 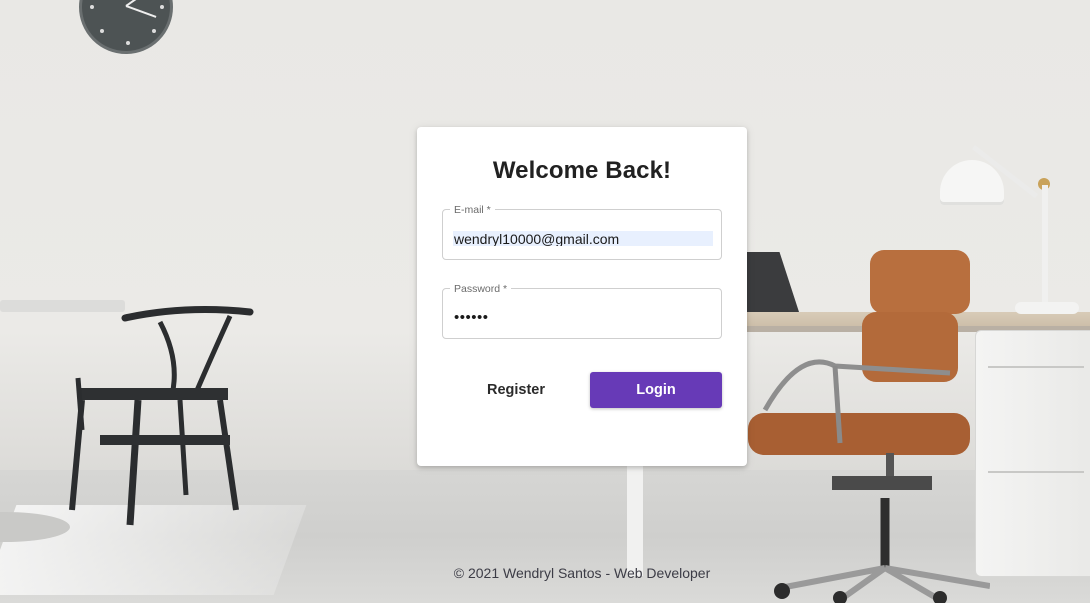 What do you see at coordinates (153, 550) in the screenshot?
I see `floor-light` at bounding box center [153, 550].